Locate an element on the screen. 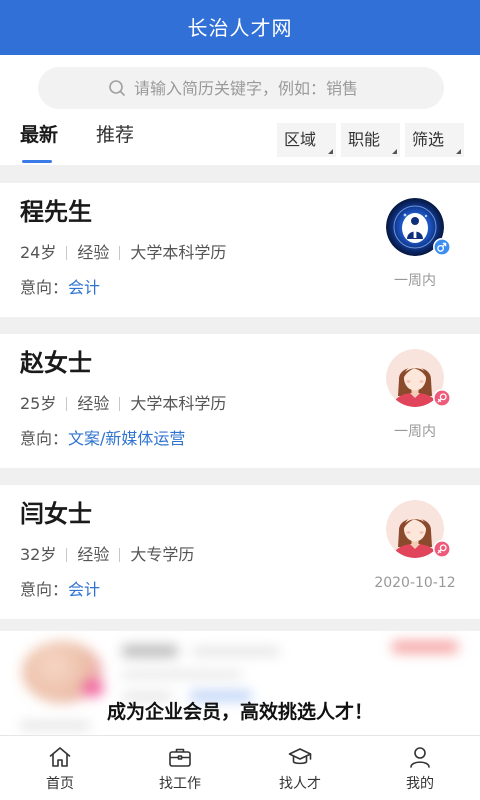  candidate-age: 25岁 is located at coordinates (38, 403).